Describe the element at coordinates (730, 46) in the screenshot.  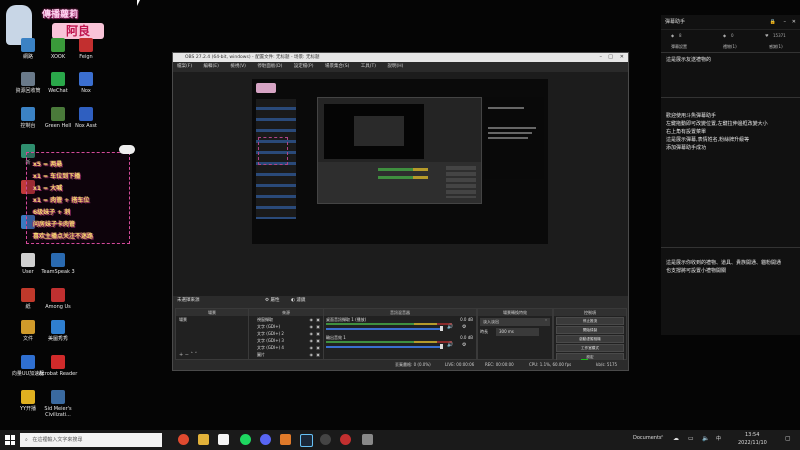
I see `tab-gifts: 禮物(1)` at that location.